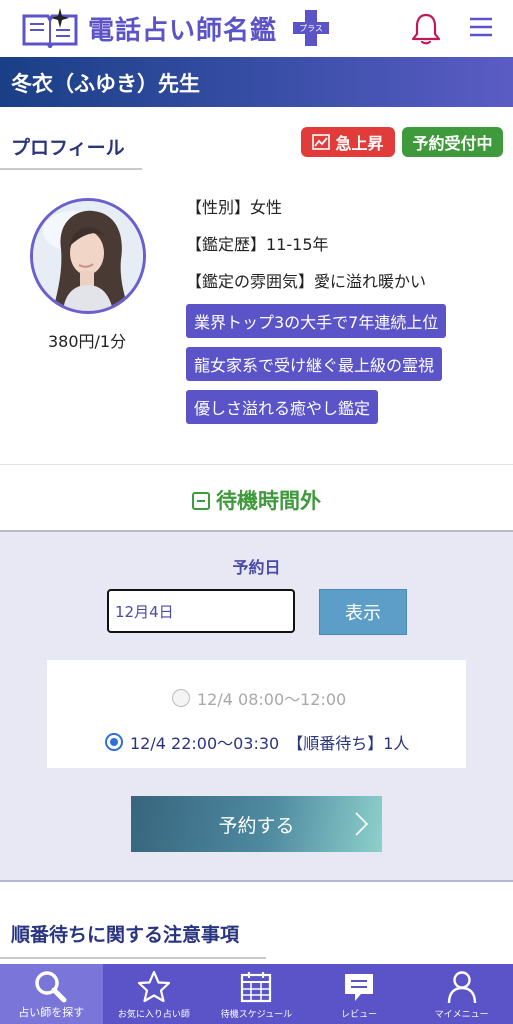  Describe the element at coordinates (51, 987) in the screenshot. I see `search-icon` at that location.